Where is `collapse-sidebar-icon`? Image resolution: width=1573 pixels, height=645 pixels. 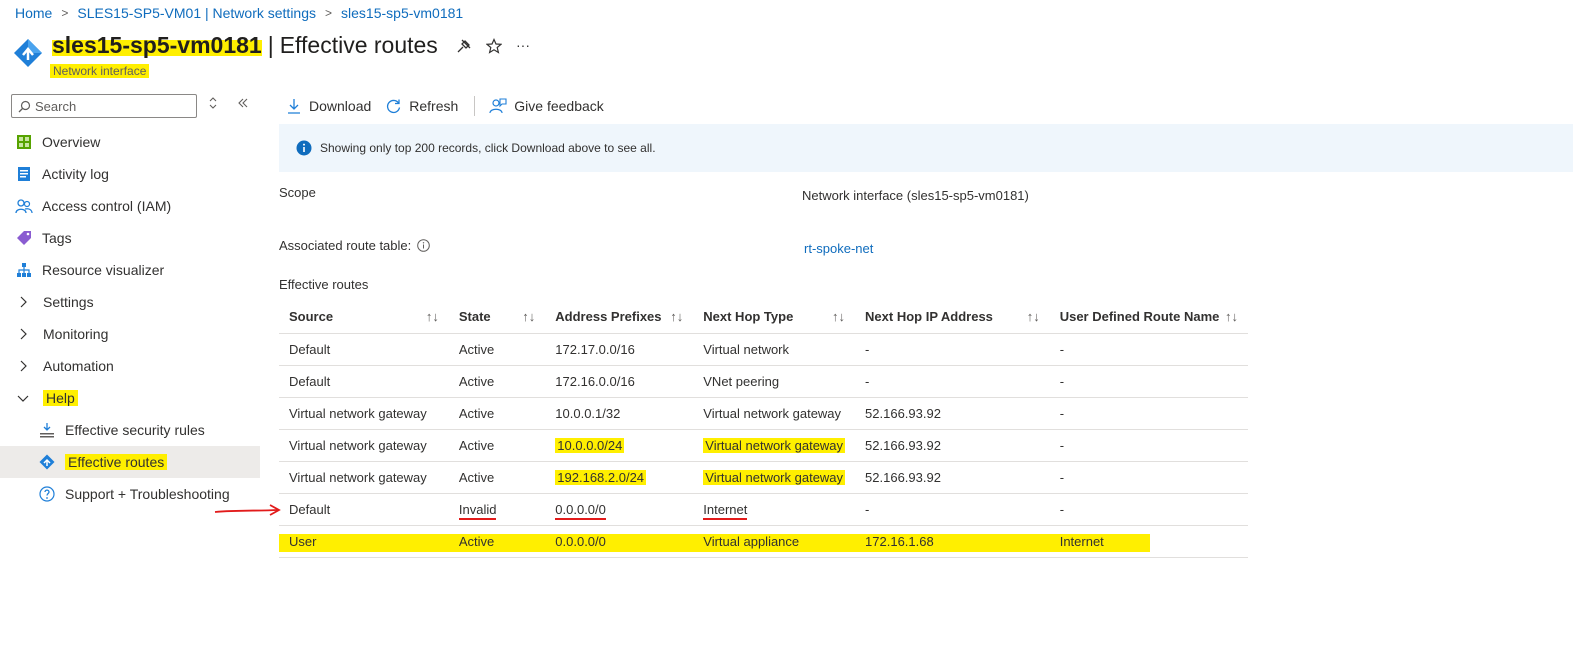
collapse-sidebar-icon is located at coordinates (243, 104).